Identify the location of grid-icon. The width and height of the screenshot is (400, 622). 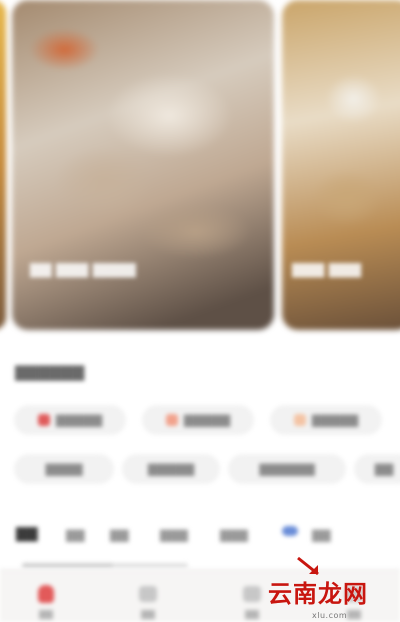
(148, 594).